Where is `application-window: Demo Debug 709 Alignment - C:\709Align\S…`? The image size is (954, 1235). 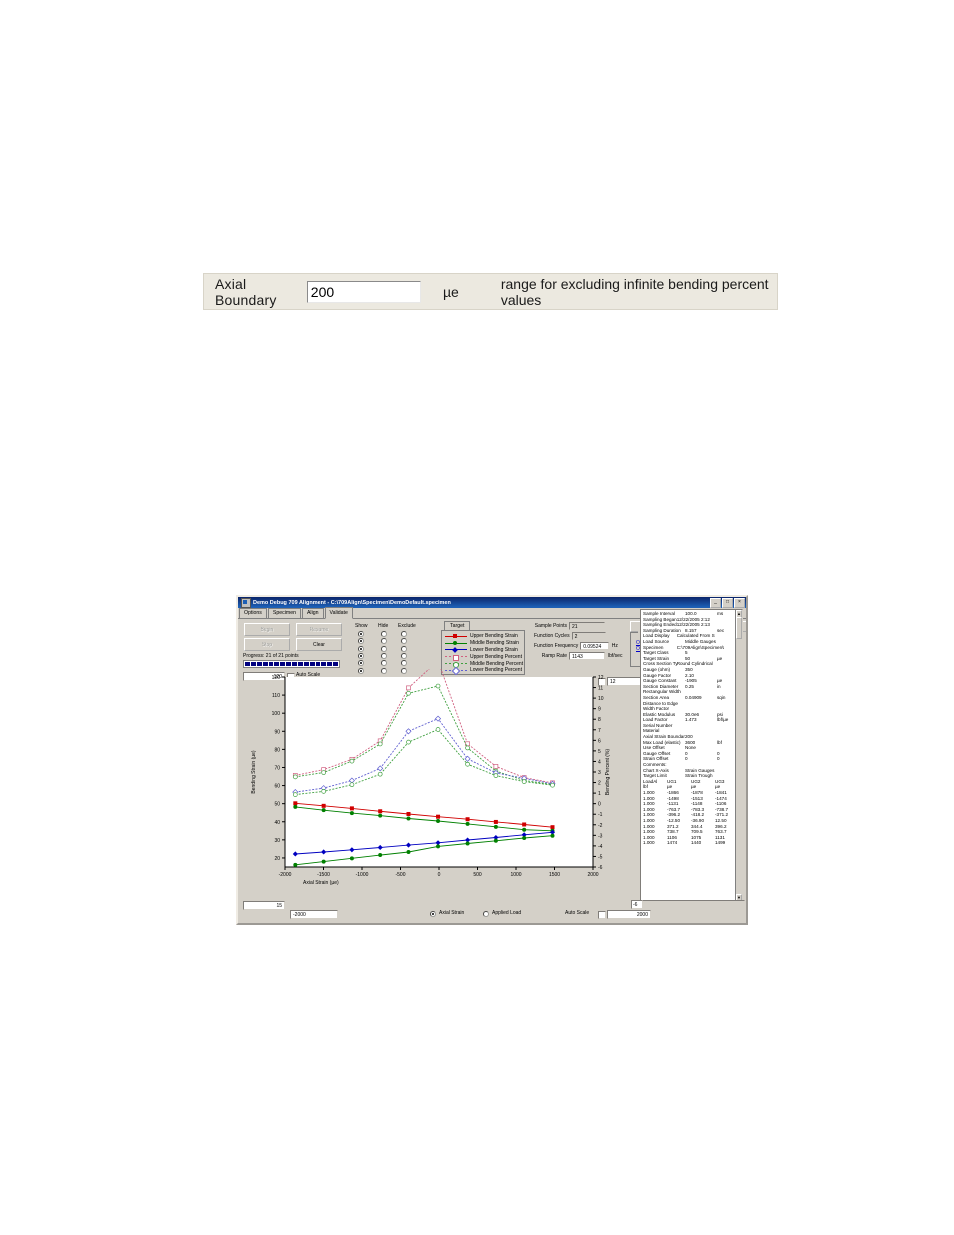 application-window: Demo Debug 709 Alignment - C:\709Align\S… is located at coordinates (492, 760).